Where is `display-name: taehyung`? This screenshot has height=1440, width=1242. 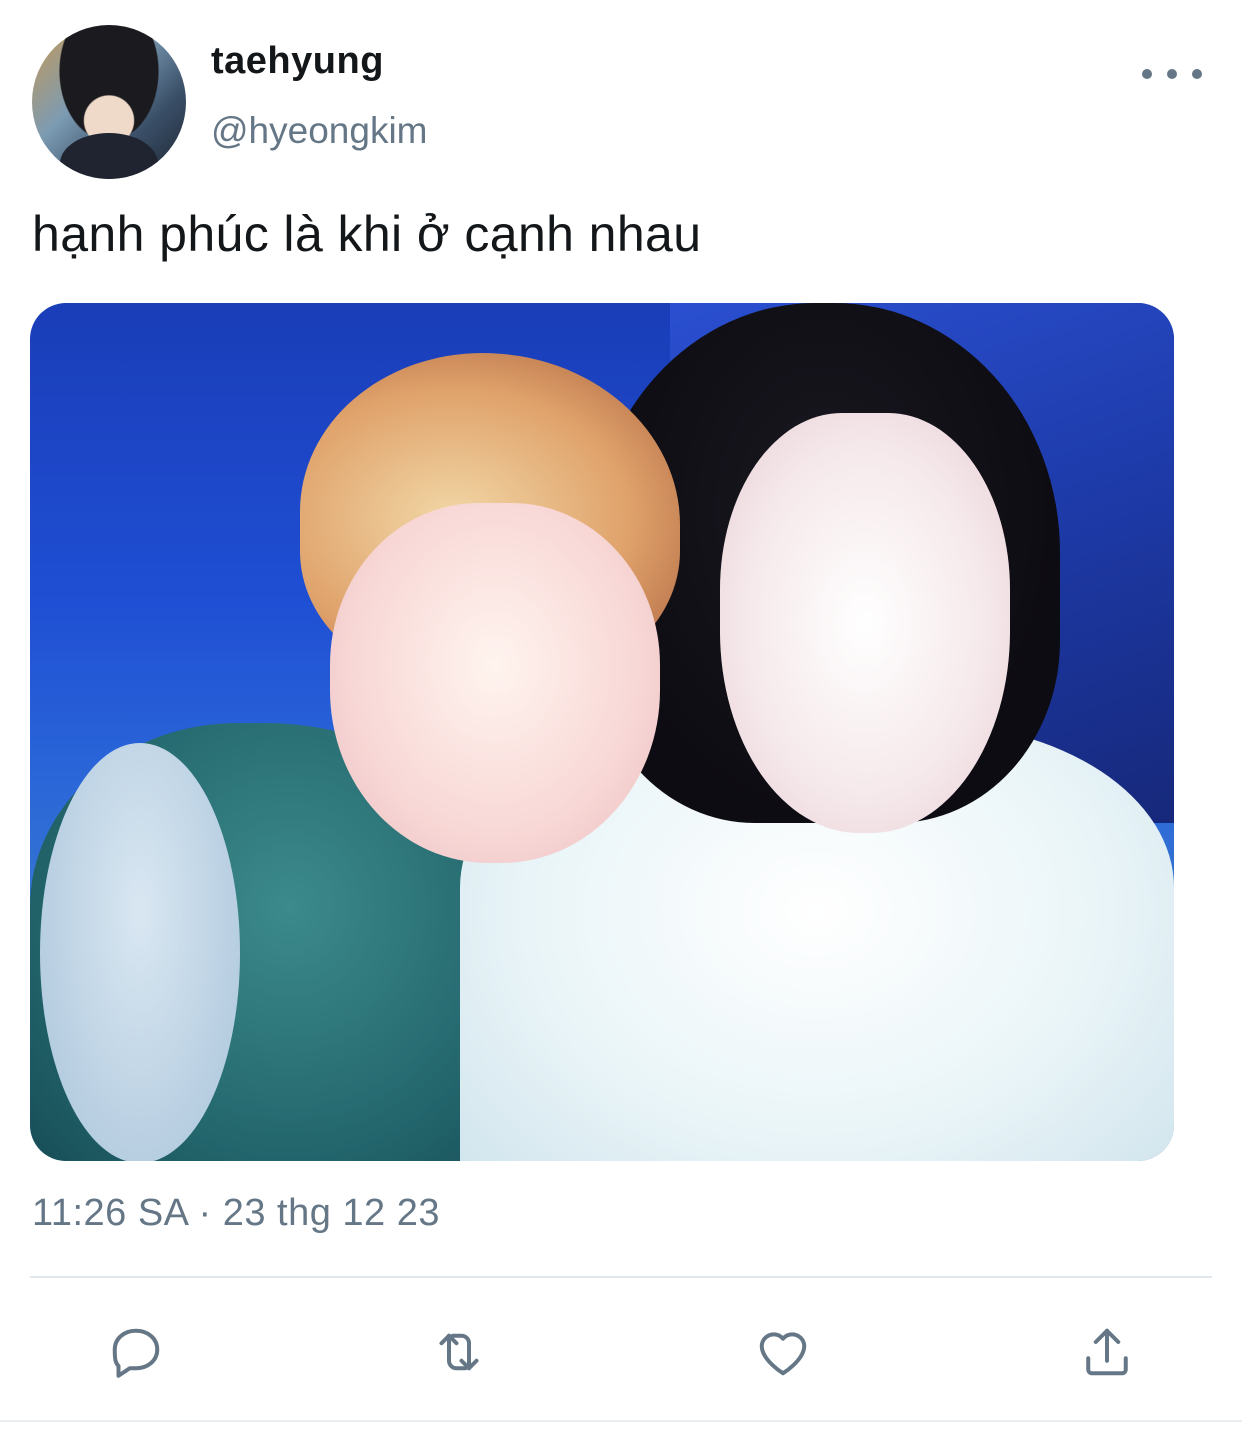 display-name: taehyung is located at coordinates (297, 61).